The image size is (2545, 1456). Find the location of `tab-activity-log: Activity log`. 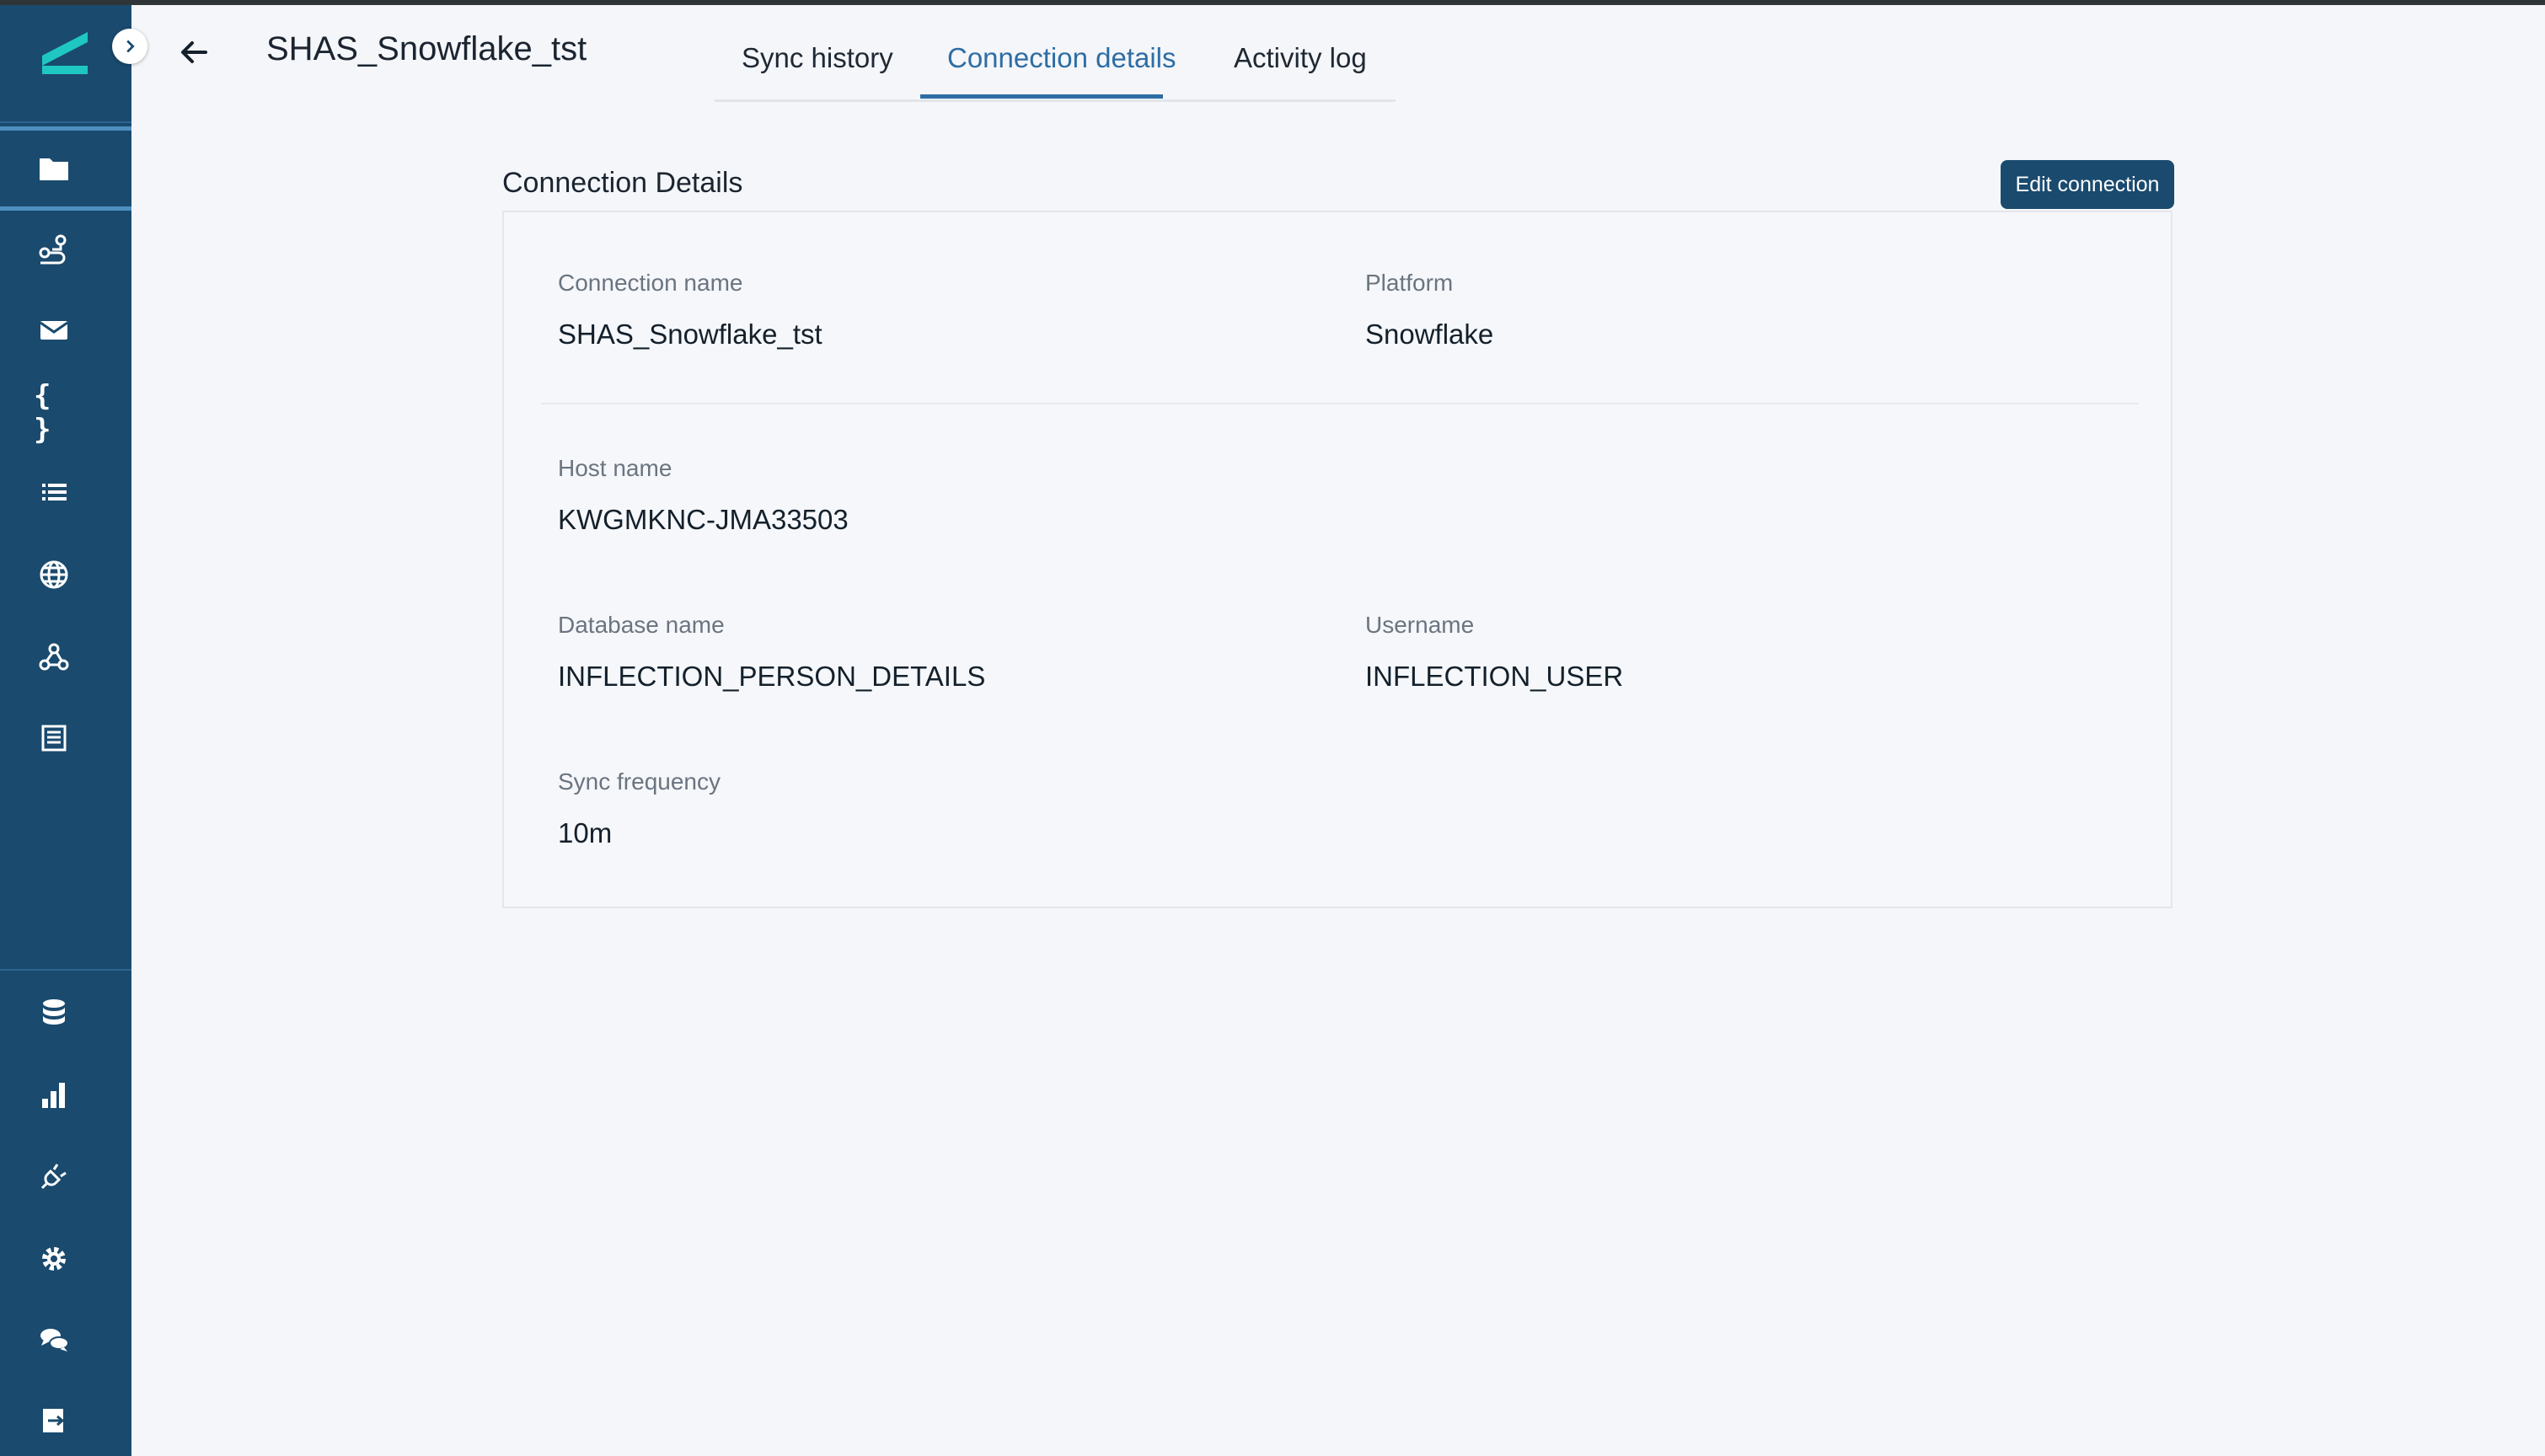

tab-activity-log: Activity log is located at coordinates (1300, 66).